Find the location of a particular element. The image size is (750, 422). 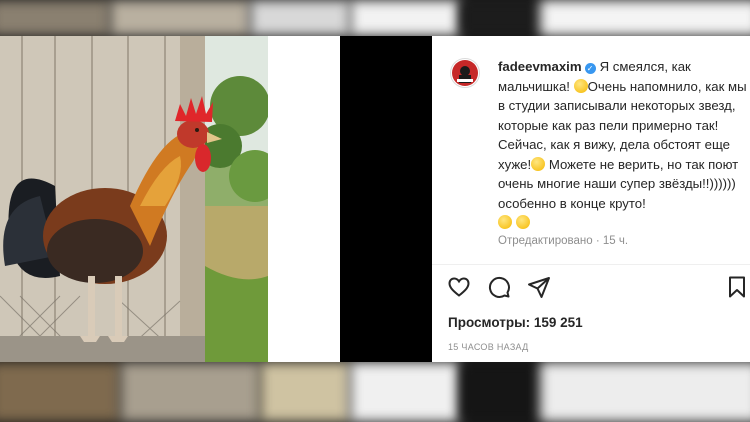

verified-badge-icon: ✓ is located at coordinates (590, 68).